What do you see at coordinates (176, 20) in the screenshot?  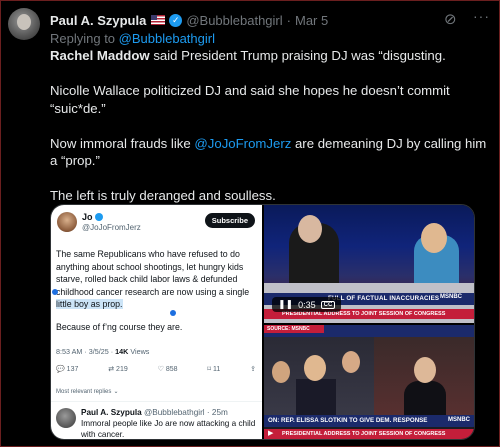 I see `verified-badge-icon: ✓` at bounding box center [176, 20].